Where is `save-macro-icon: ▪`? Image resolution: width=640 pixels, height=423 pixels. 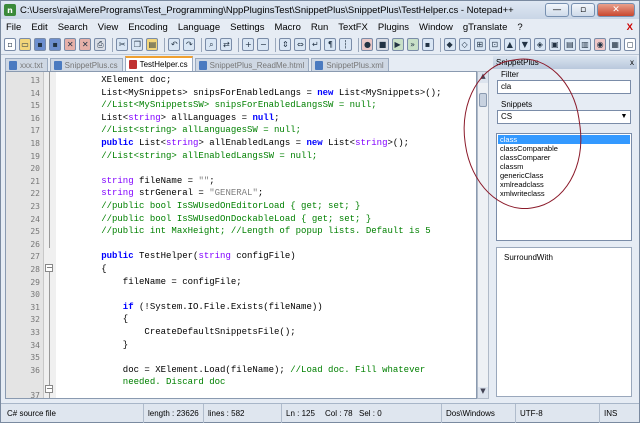 save-macro-icon: ▪ is located at coordinates (427, 44).